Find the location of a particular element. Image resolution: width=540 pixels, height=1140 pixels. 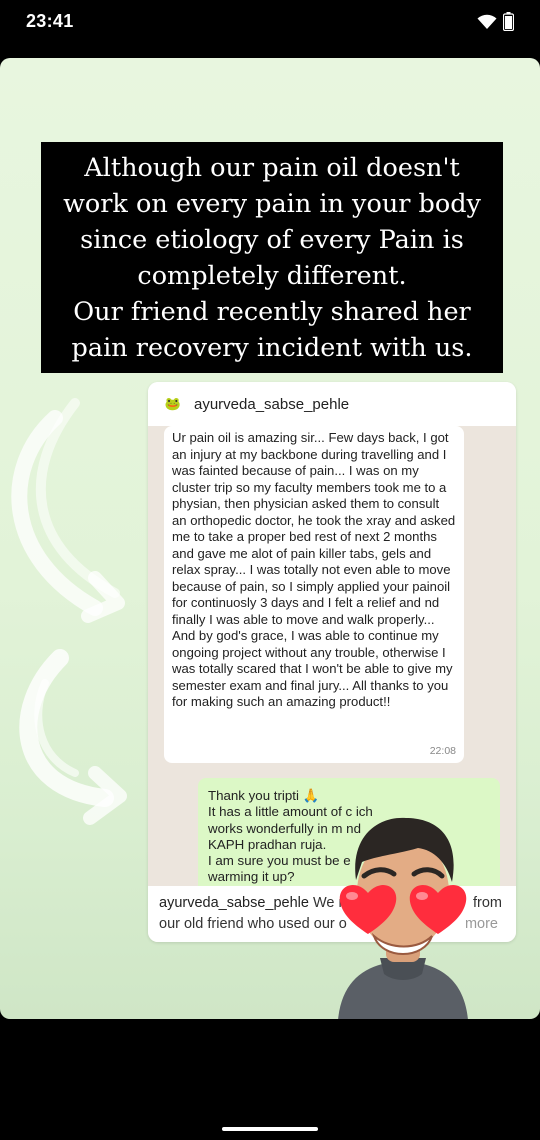

status-icons is located at coordinates (496, 24).